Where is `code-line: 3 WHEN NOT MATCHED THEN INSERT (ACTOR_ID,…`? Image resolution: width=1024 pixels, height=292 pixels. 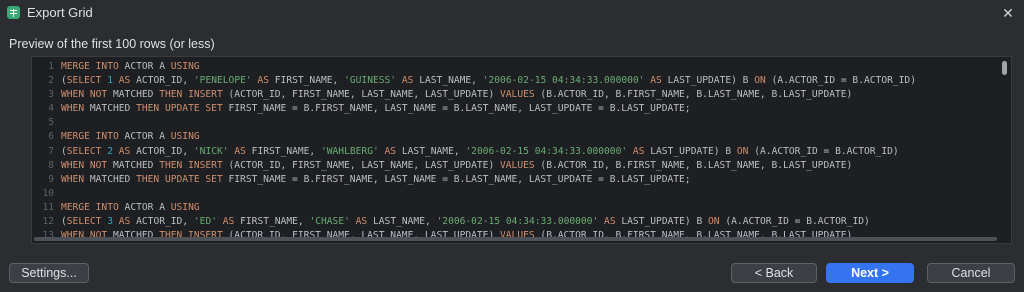
code-line: 3 WHEN NOT MATCHED THEN INSERT (ACTOR_ID,… is located at coordinates (514, 95).